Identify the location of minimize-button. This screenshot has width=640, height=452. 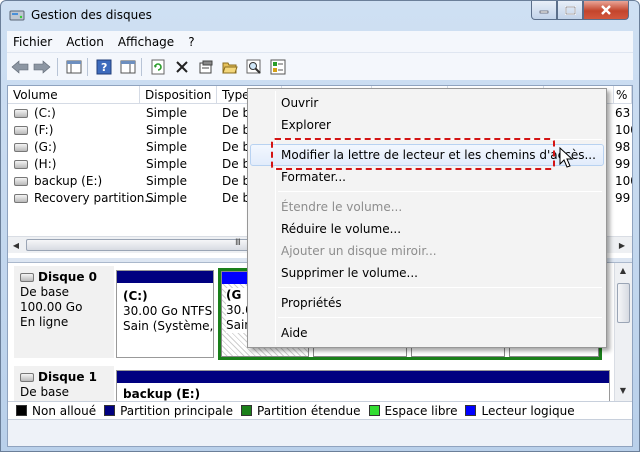
(544, 10).